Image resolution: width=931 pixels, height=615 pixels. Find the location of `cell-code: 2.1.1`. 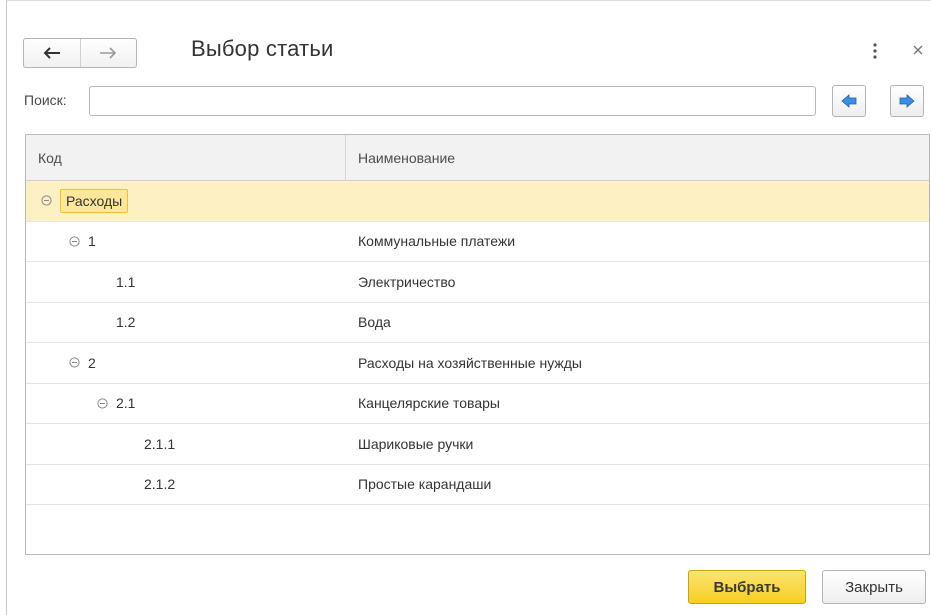

cell-code: 2.1.1 is located at coordinates (186, 444).